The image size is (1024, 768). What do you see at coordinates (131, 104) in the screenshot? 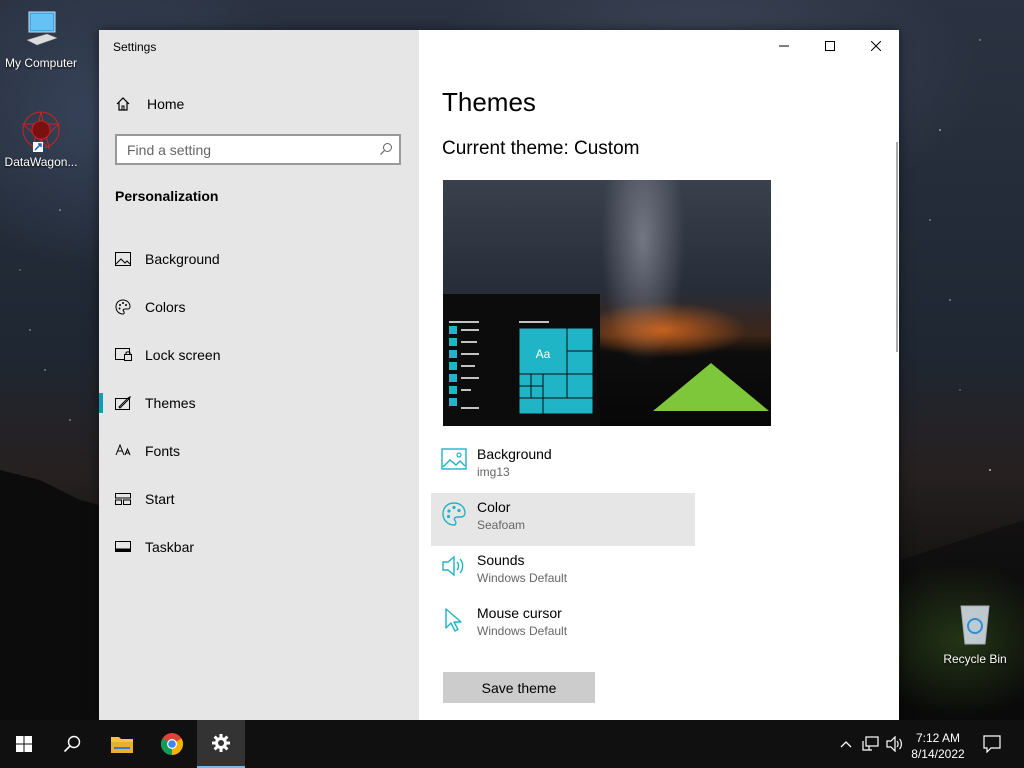
I see `home-icon` at bounding box center [131, 104].